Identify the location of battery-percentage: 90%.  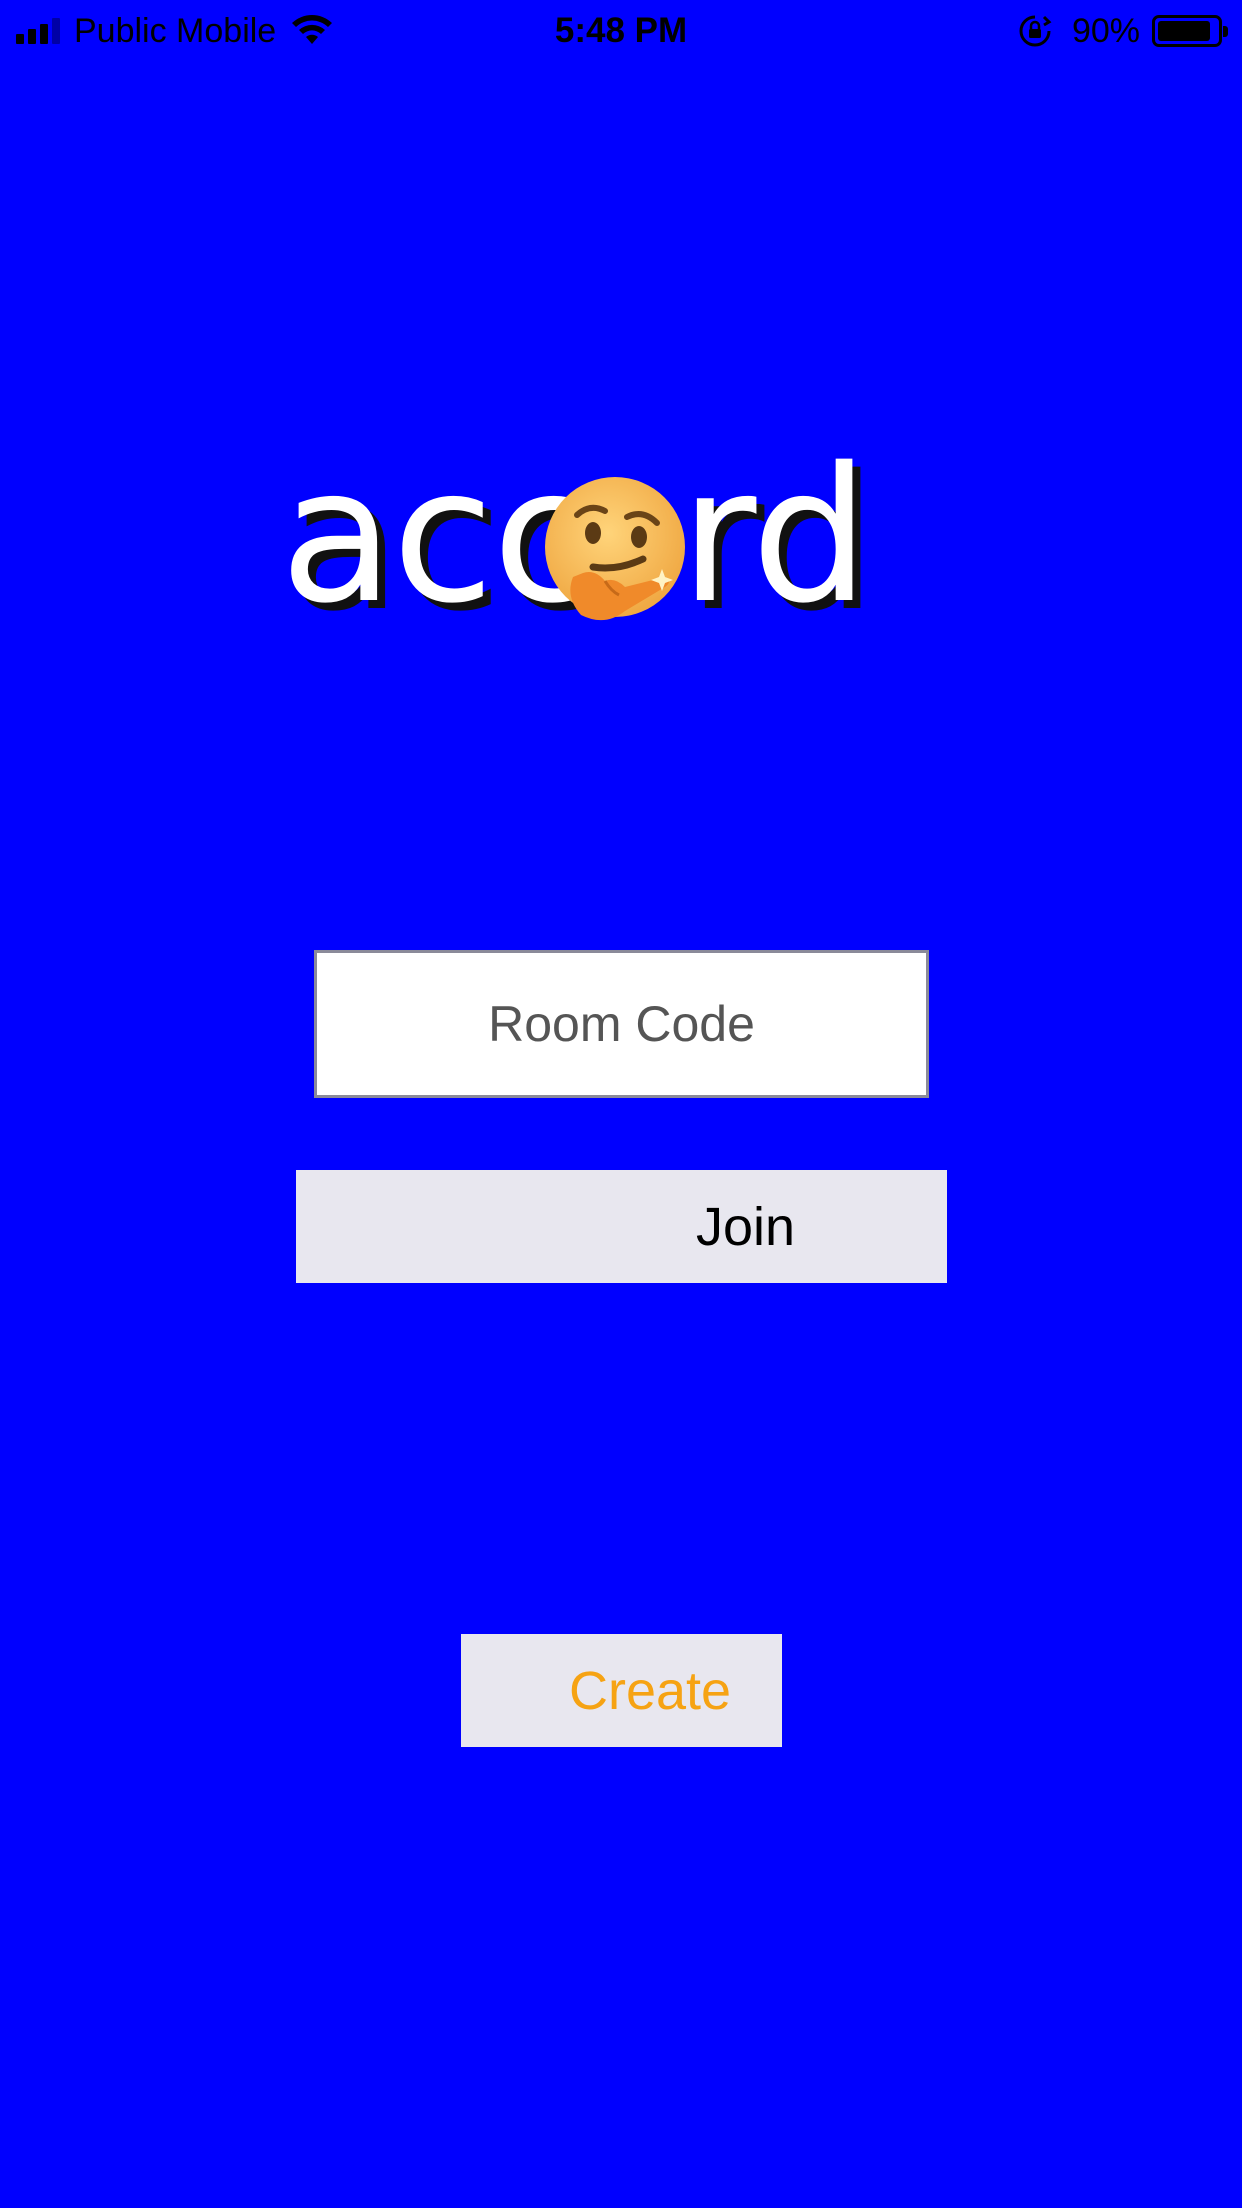
(1105, 30).